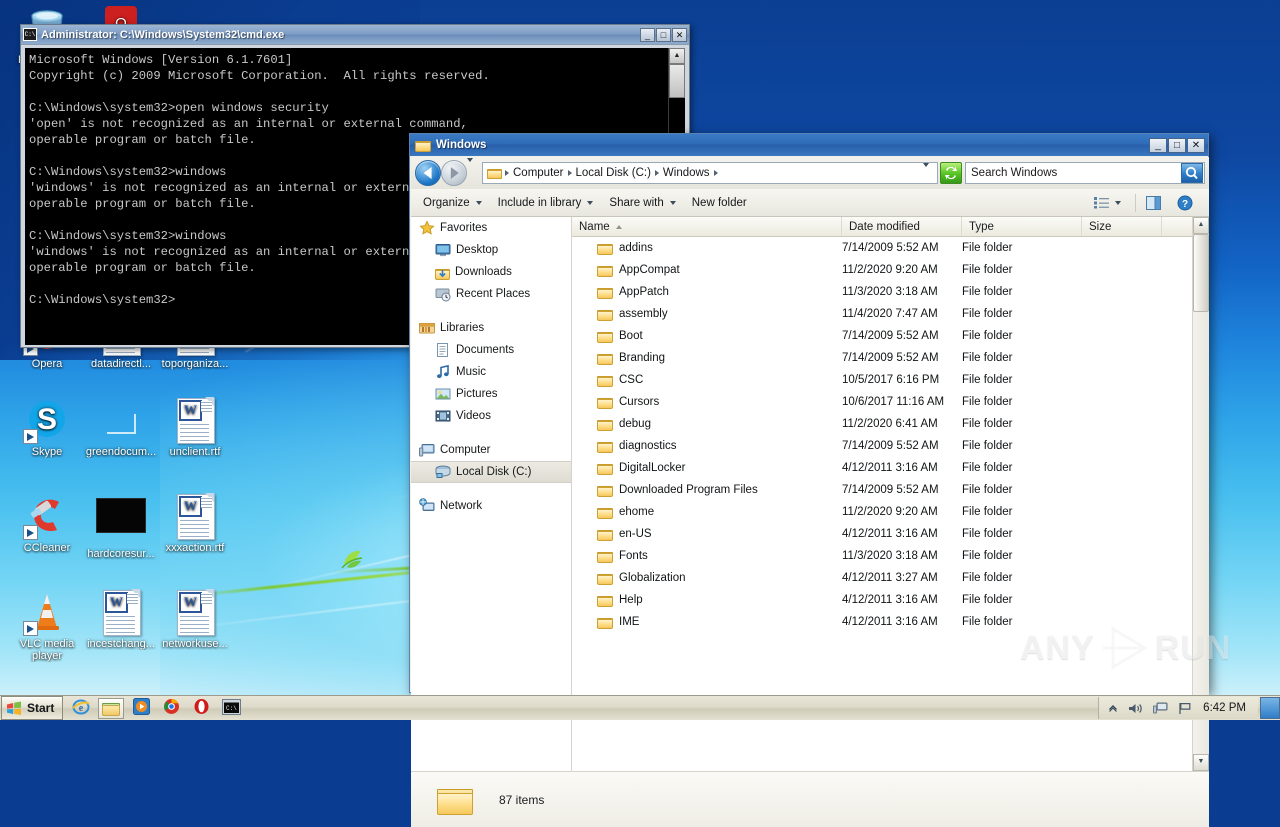  I want to click on table-row: Fonts 11/3/2020 3:18 AM File folder, so click(890, 556).